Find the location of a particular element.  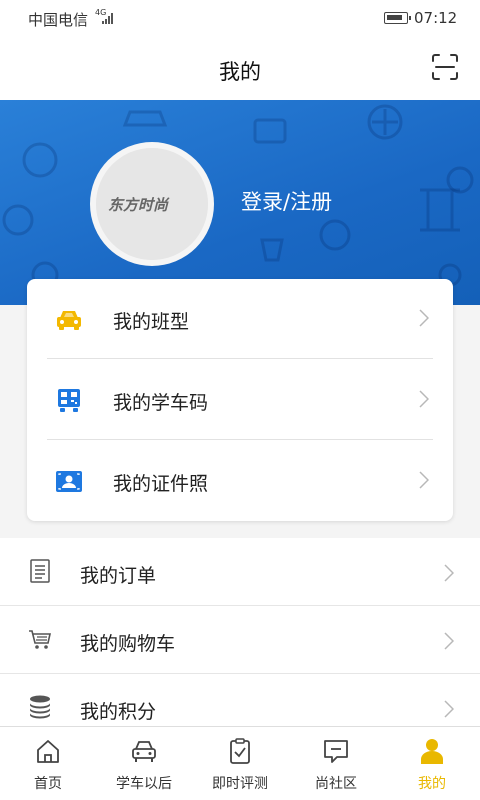

card-item-id-photo: 我的证件照 is located at coordinates (240, 481).